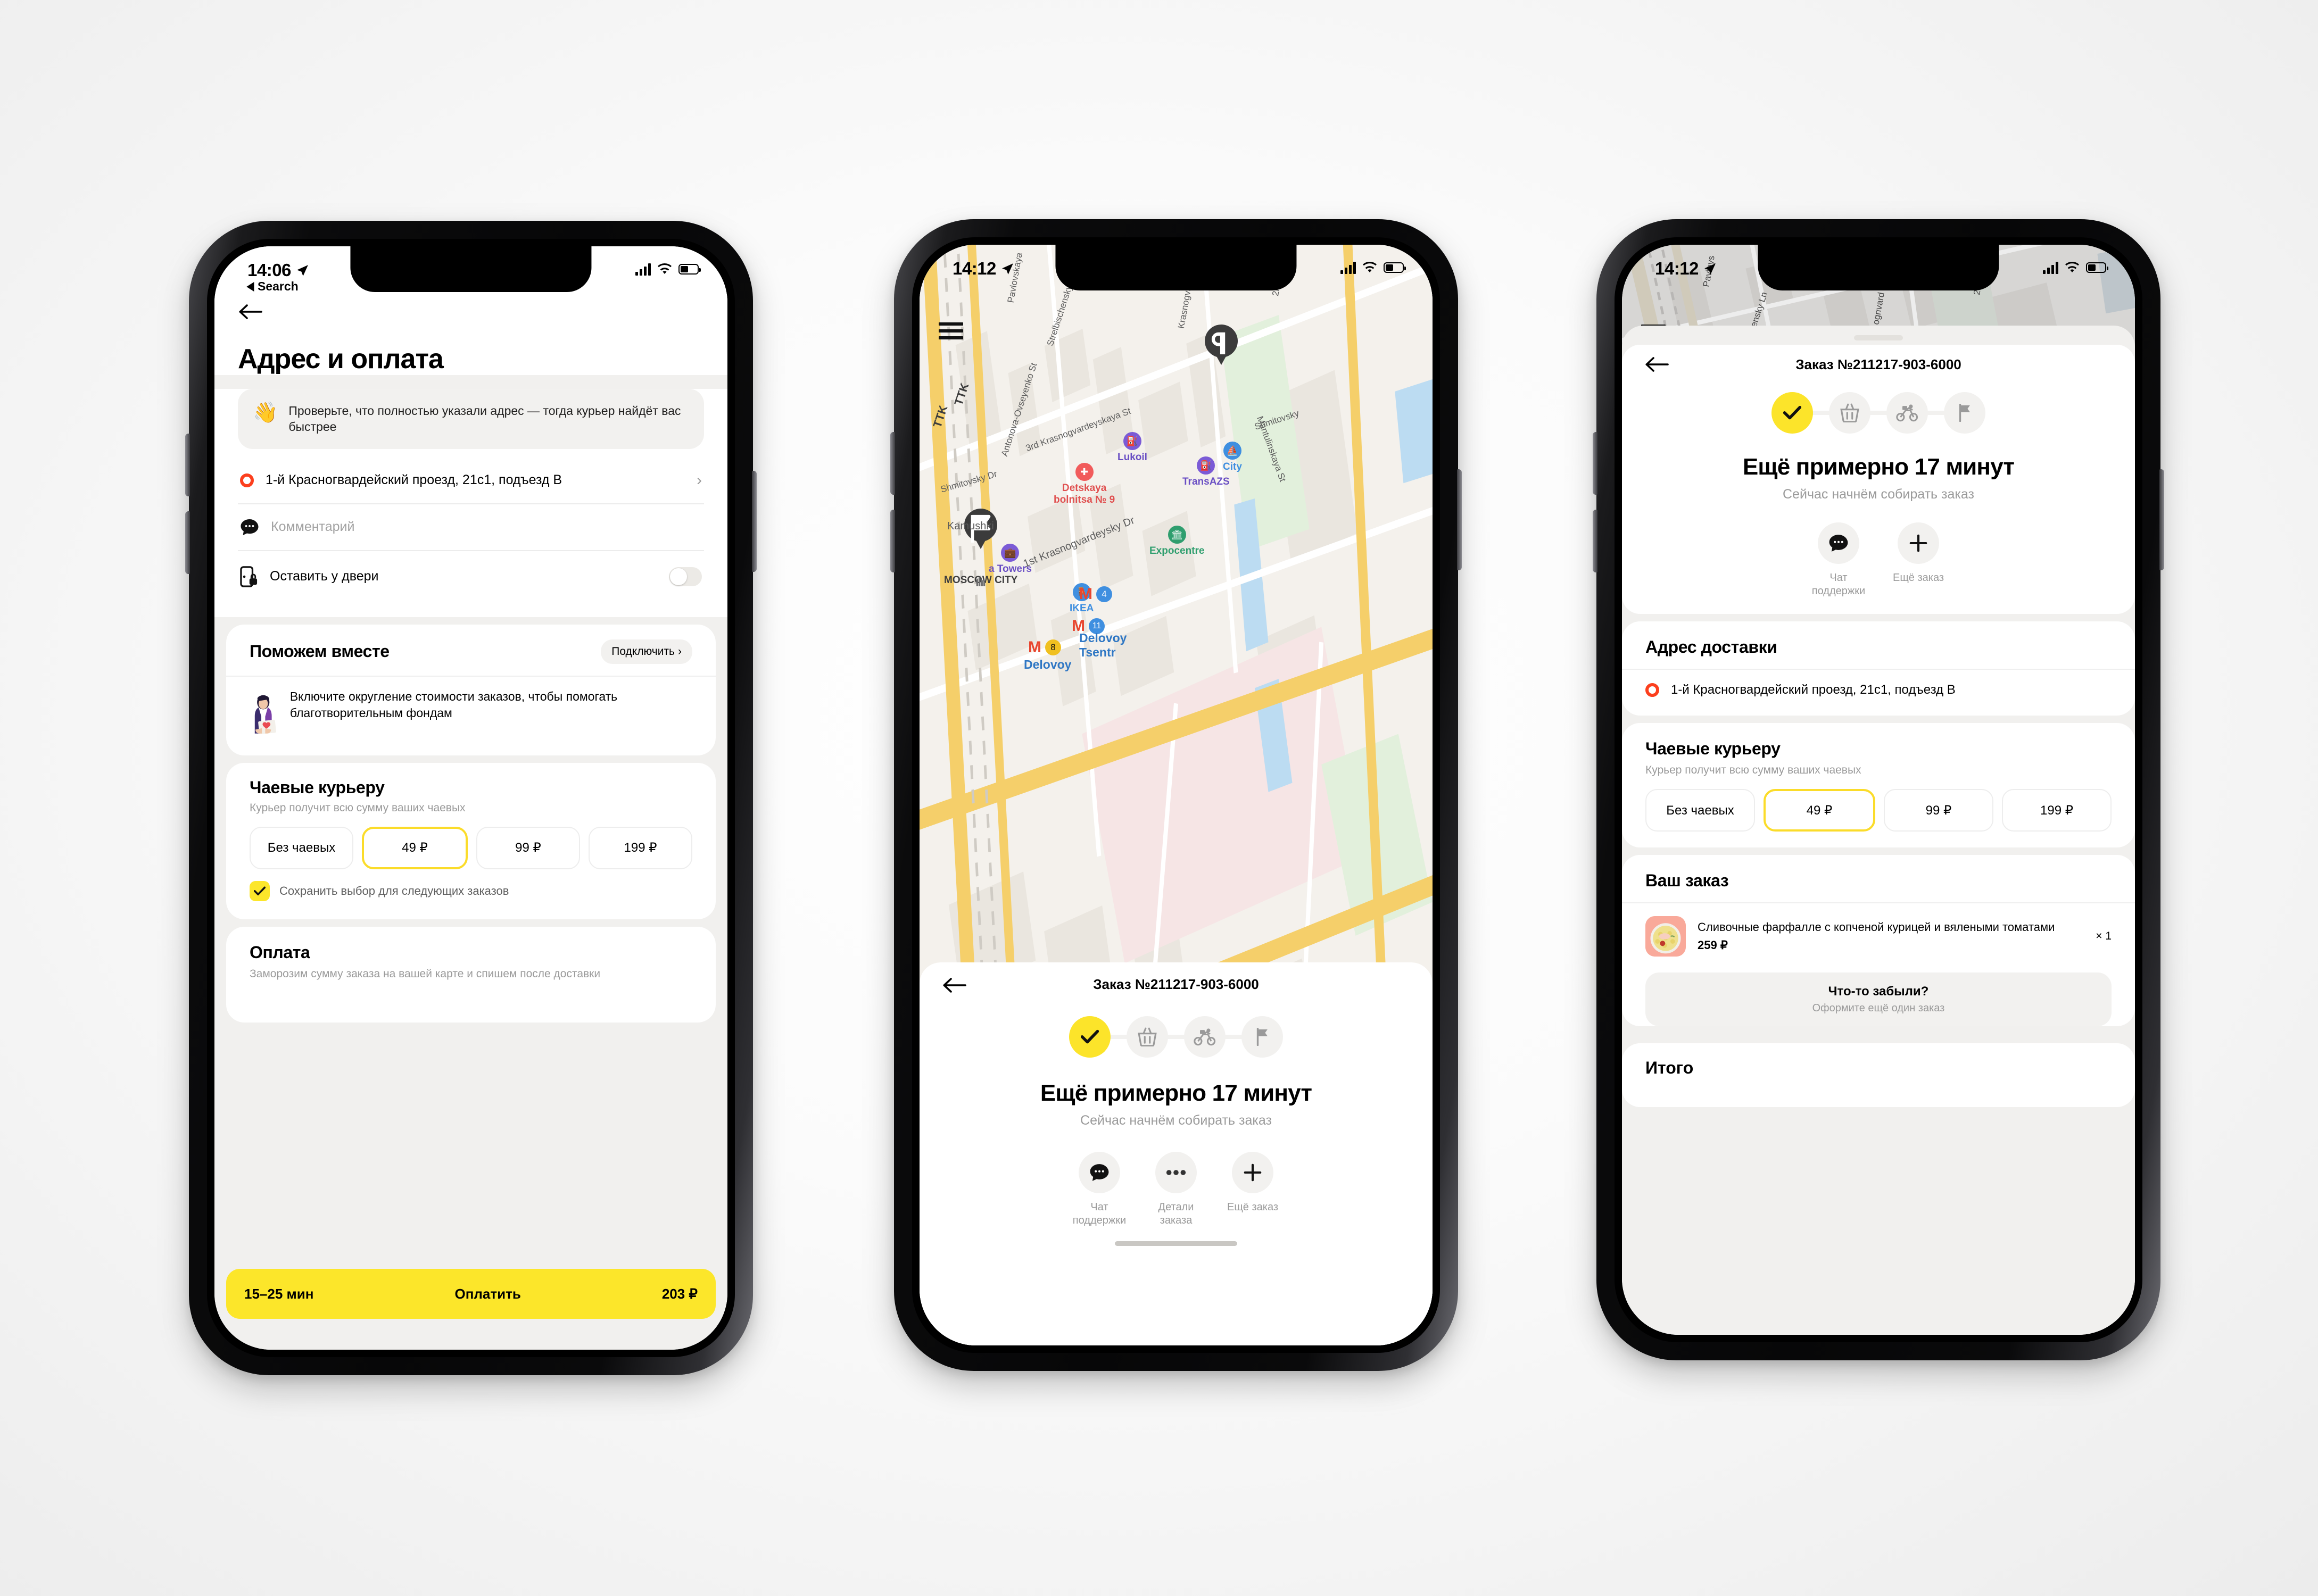 The height and width of the screenshot is (1596, 2318). Describe the element at coordinates (1095, 594) in the screenshot. I see `map-metro-station-4: M 4` at that location.